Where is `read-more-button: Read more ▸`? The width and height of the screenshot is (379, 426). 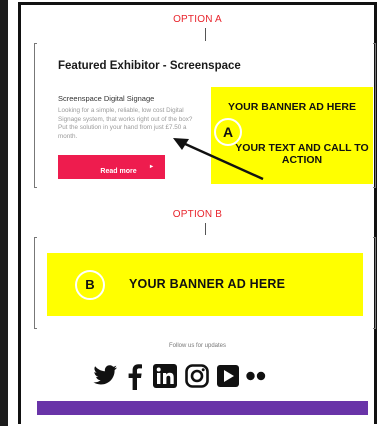 read-more-button: Read more ▸ is located at coordinates (111, 167).